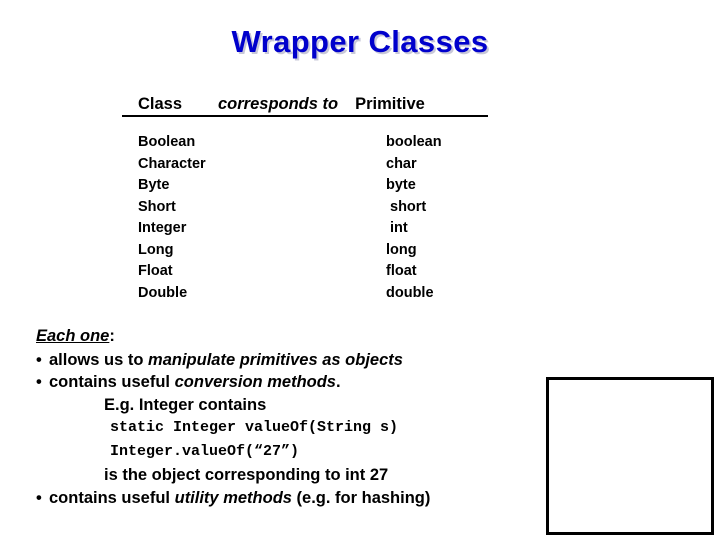  I want to click on cell-primitive-type: byte, so click(401, 185).